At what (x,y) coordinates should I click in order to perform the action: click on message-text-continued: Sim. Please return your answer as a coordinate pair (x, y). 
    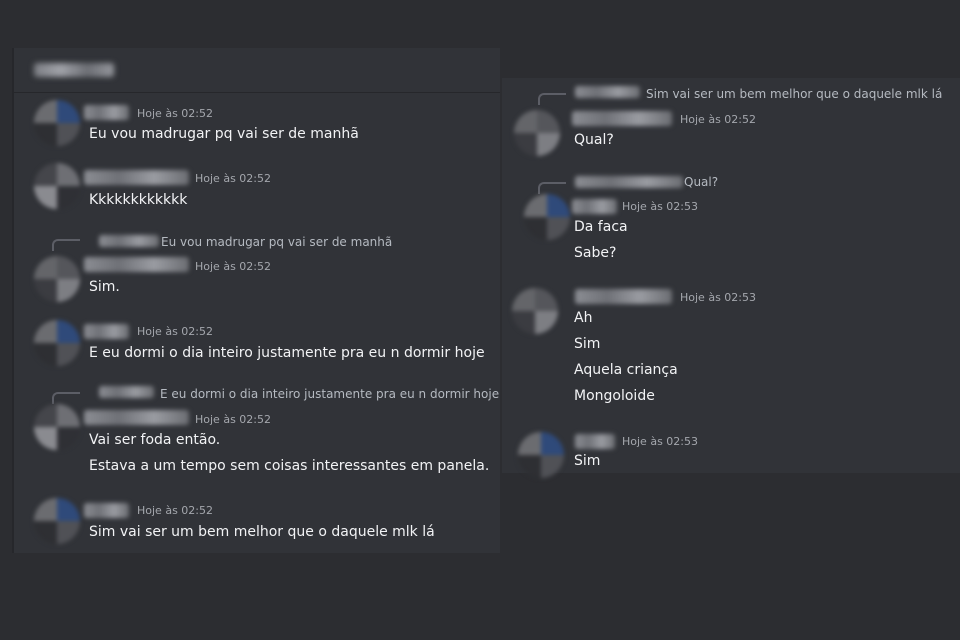
    Looking at the image, I should click on (587, 344).